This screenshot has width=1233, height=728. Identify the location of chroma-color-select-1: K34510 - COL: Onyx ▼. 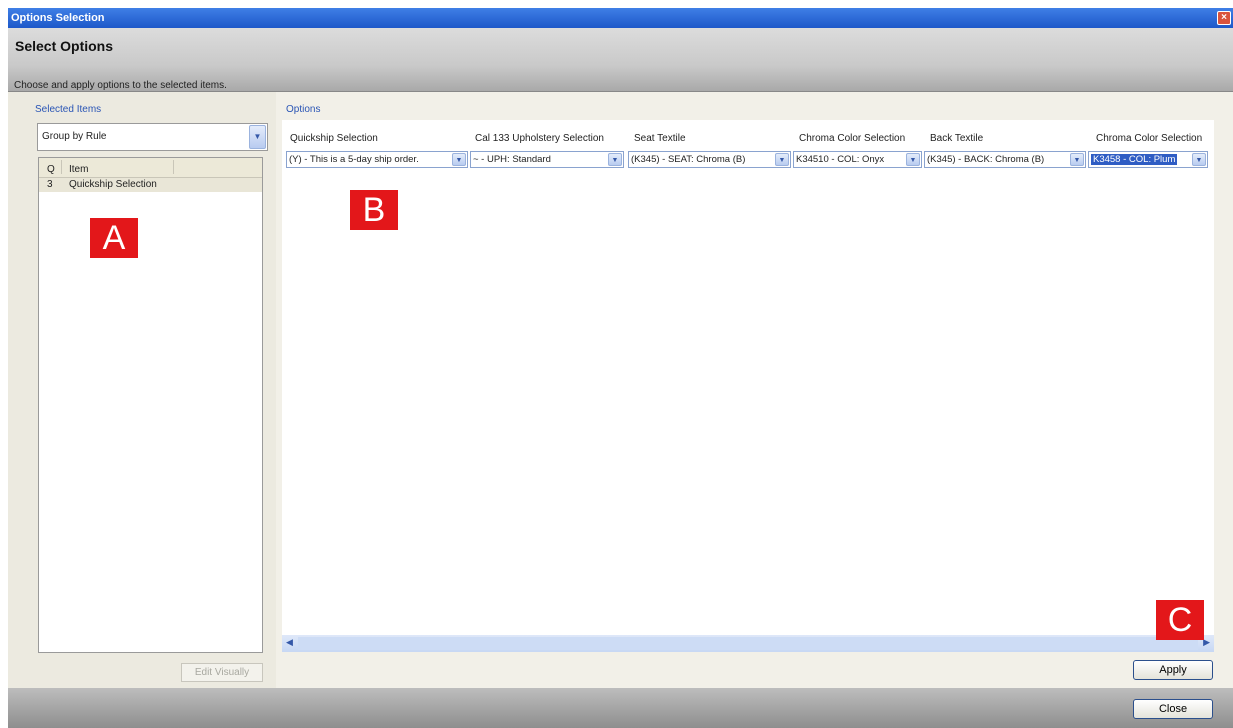
(857, 159).